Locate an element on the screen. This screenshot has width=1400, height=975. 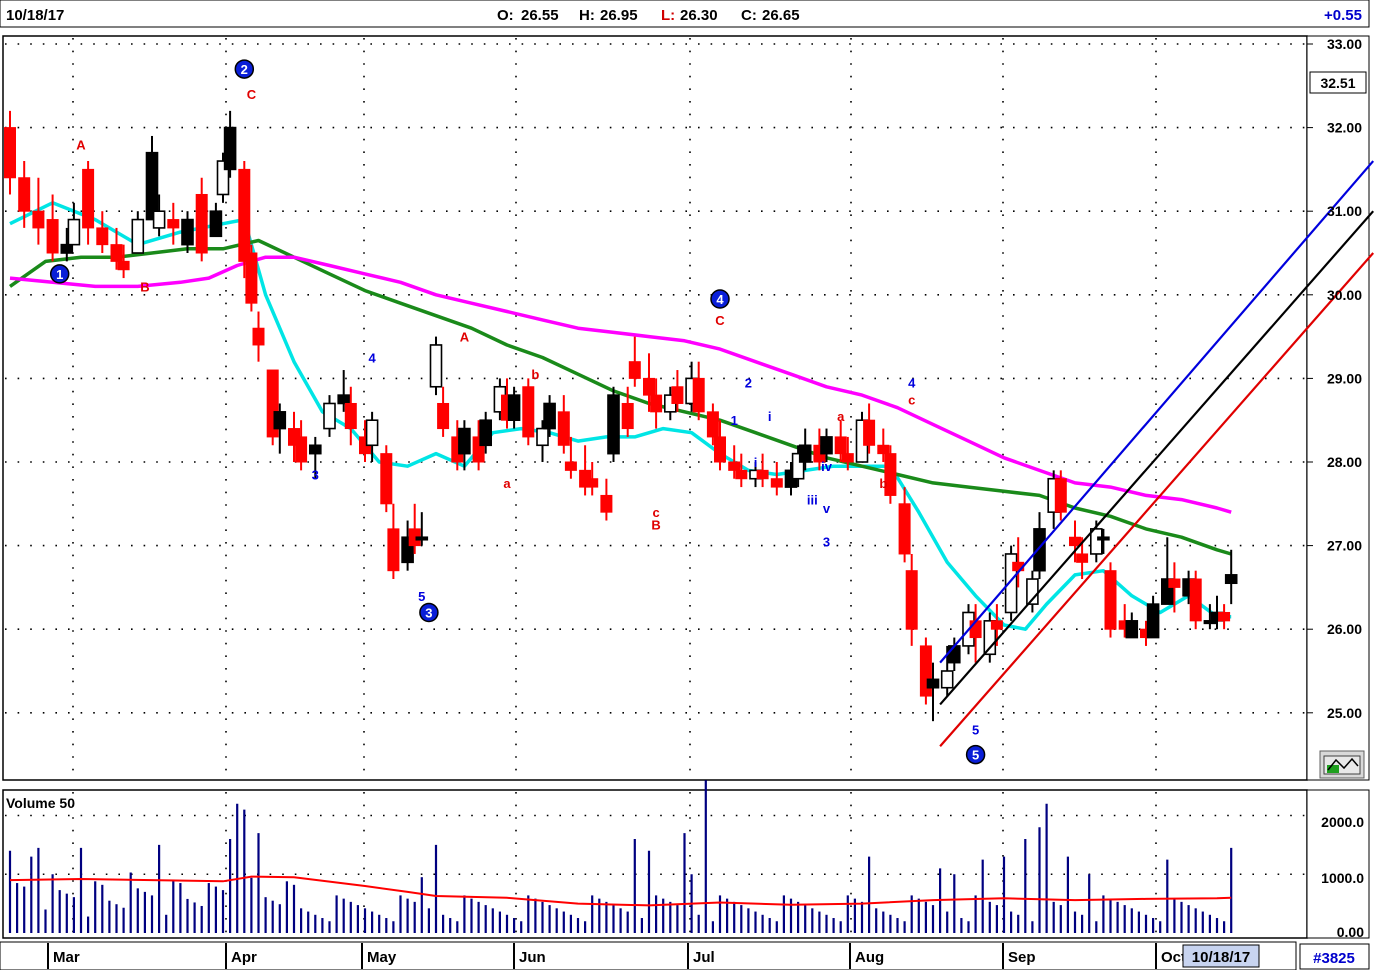
month-label: Jun is located at coordinates (532, 957).